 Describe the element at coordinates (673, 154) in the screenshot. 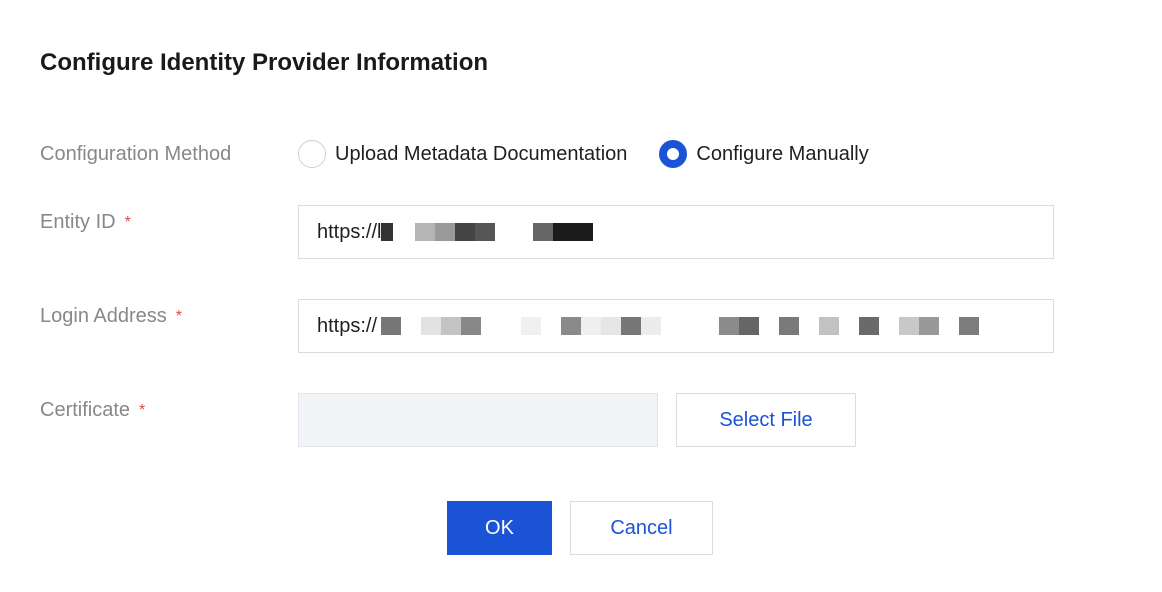

I see `radio-checked-icon` at that location.